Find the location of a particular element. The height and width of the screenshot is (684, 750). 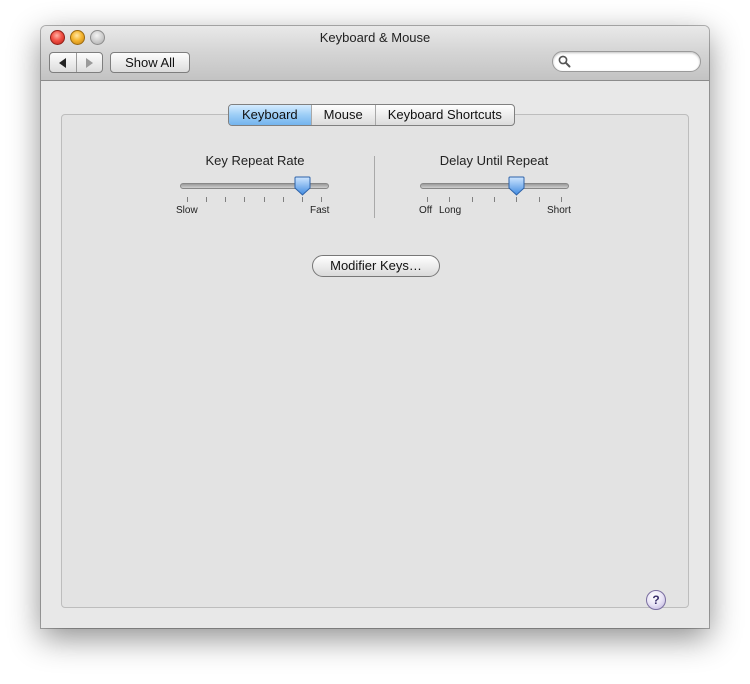

delay-until-repeat-label: Delay Until Repeat is located at coordinates (494, 160).